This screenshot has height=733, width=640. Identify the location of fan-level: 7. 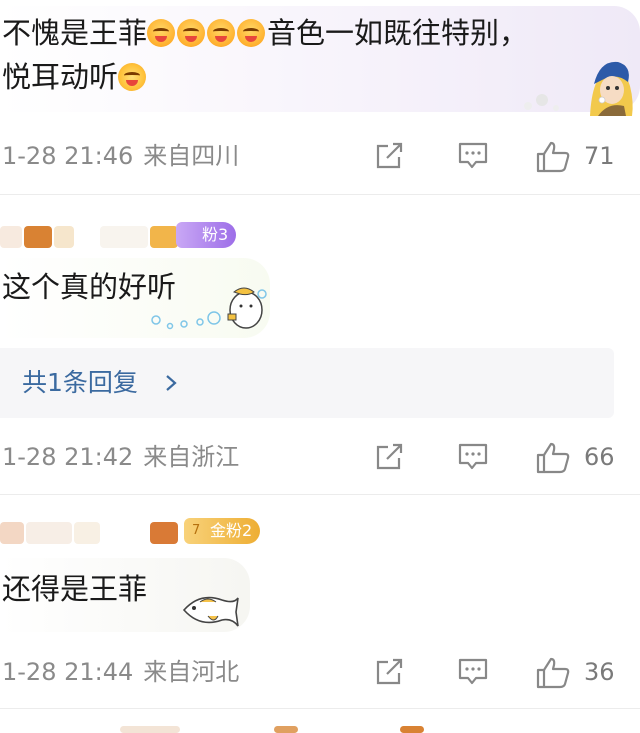
(196, 530).